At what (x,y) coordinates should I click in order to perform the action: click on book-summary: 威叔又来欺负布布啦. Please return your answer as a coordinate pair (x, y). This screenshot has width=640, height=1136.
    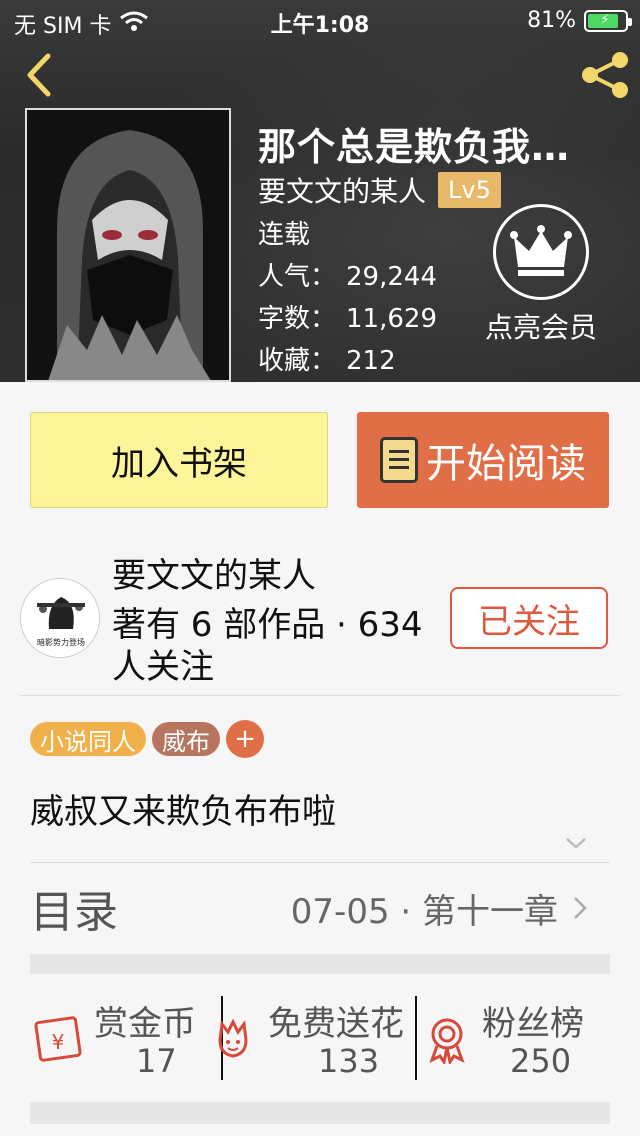
    Looking at the image, I should click on (183, 812).